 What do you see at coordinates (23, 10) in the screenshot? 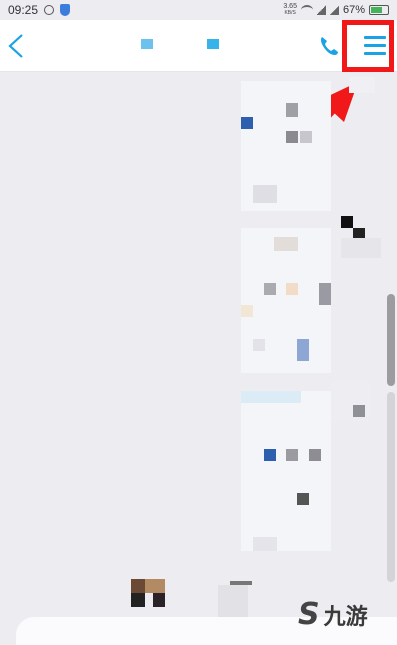
I see `status-time: 09:25` at bounding box center [23, 10].